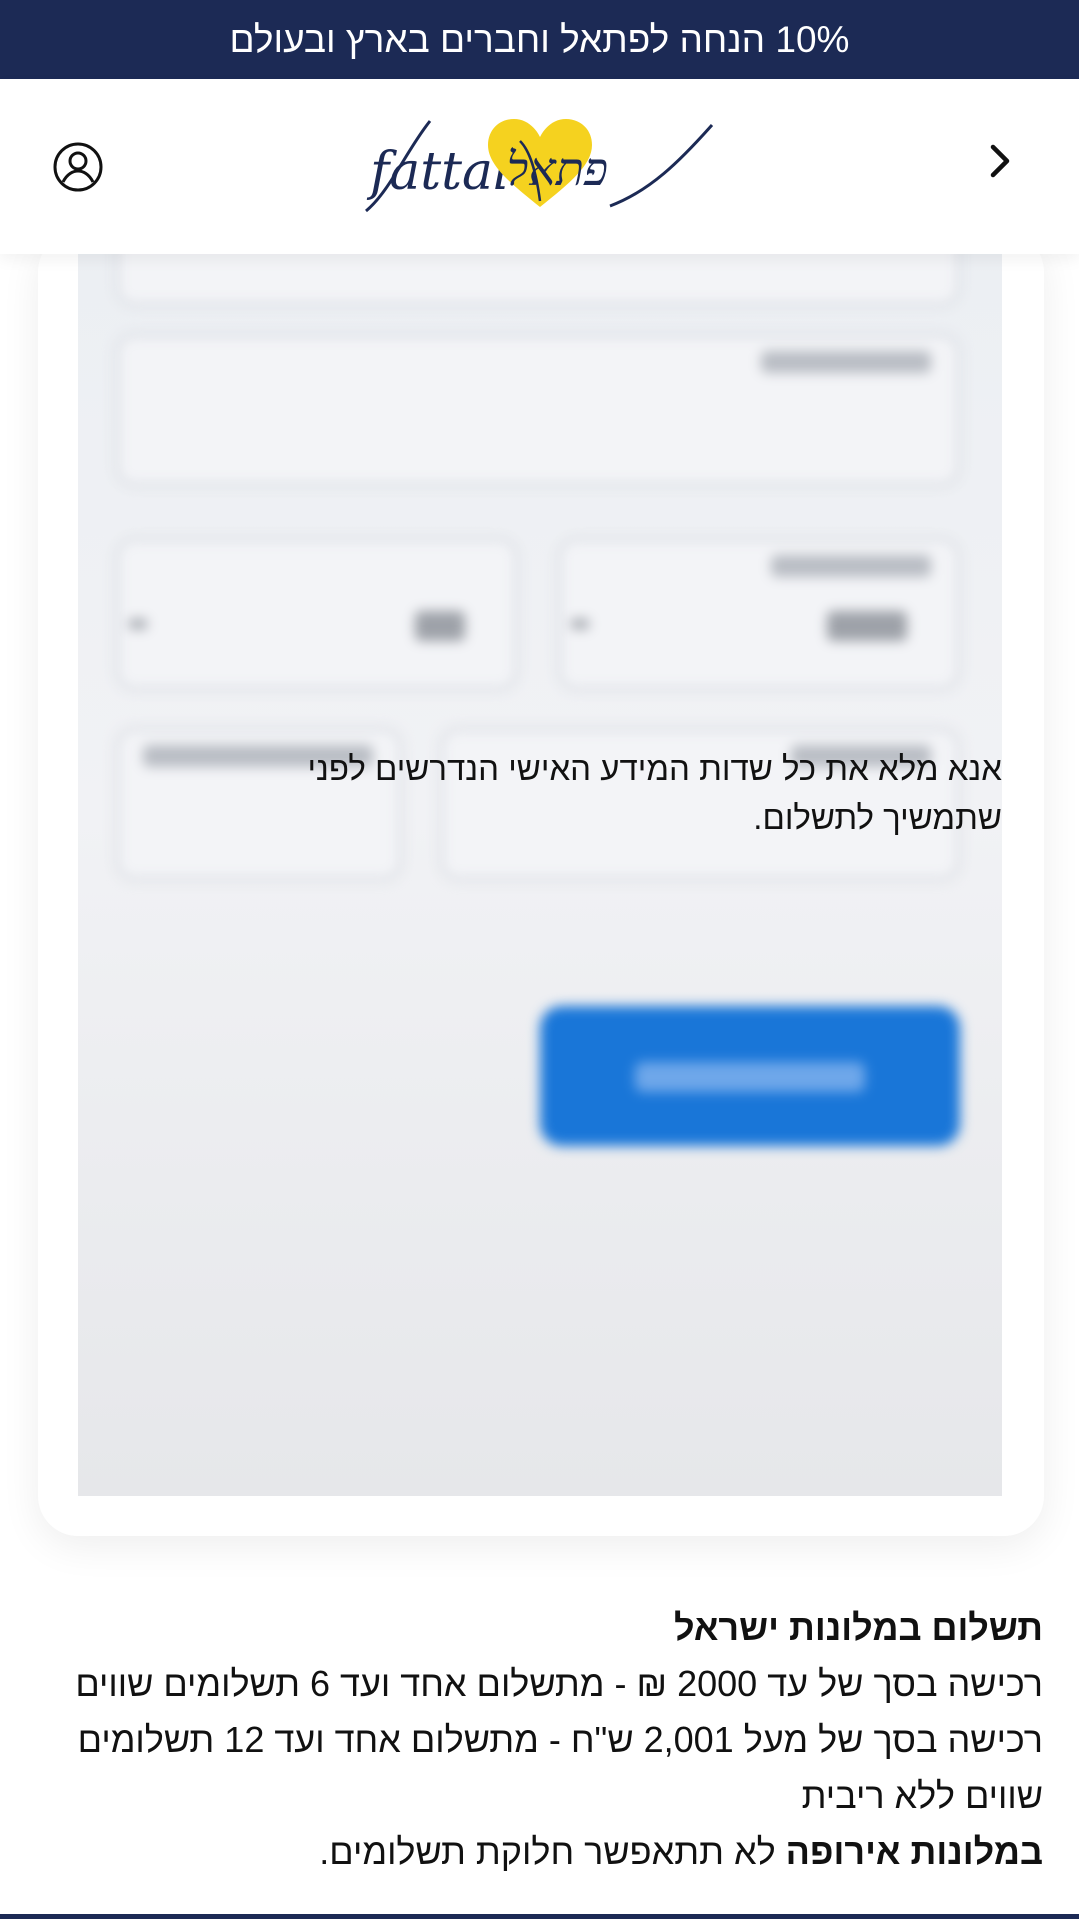 This screenshot has width=1079, height=1919. What do you see at coordinates (858, 1627) in the screenshot?
I see `payment-info-title: תשלום במלונות ישראל` at bounding box center [858, 1627].